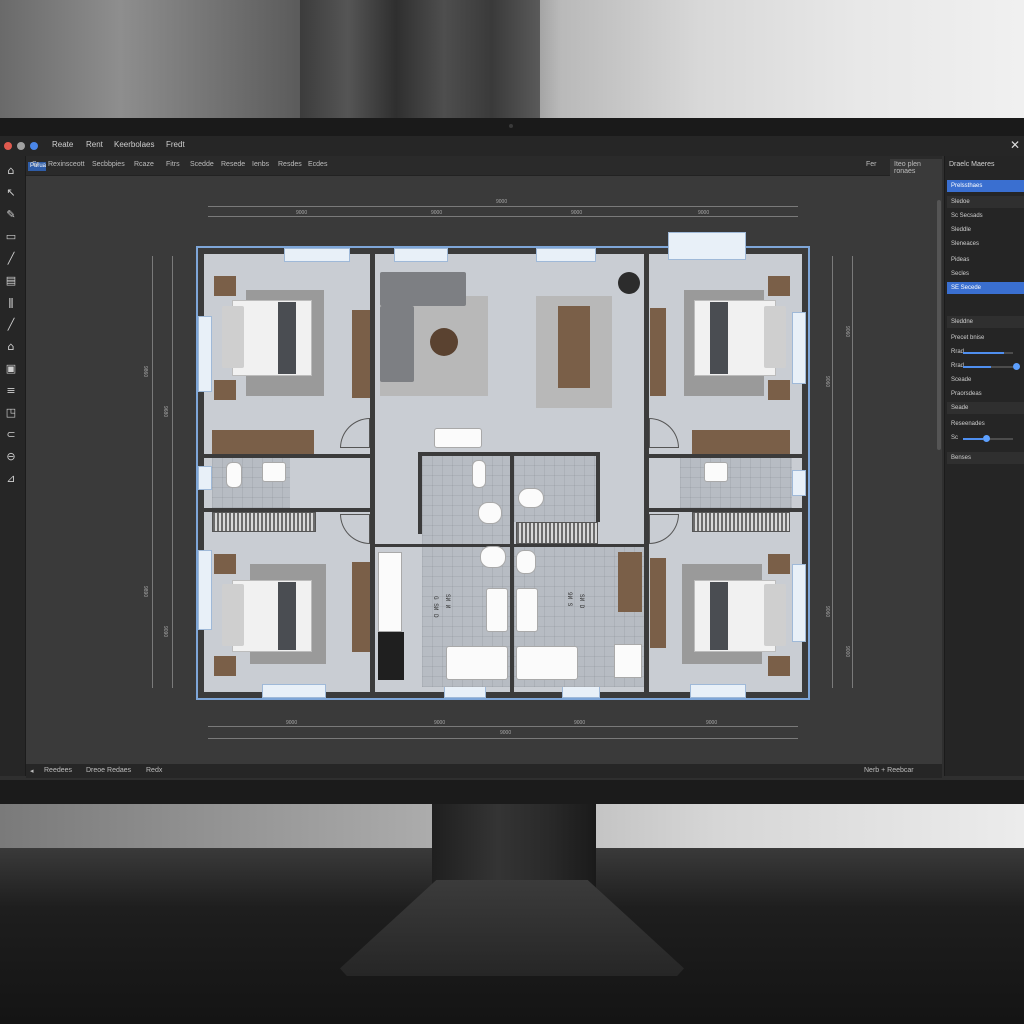 The image size is (1024, 1024). I want to click on text-icon: ≡, so click(11, 391).